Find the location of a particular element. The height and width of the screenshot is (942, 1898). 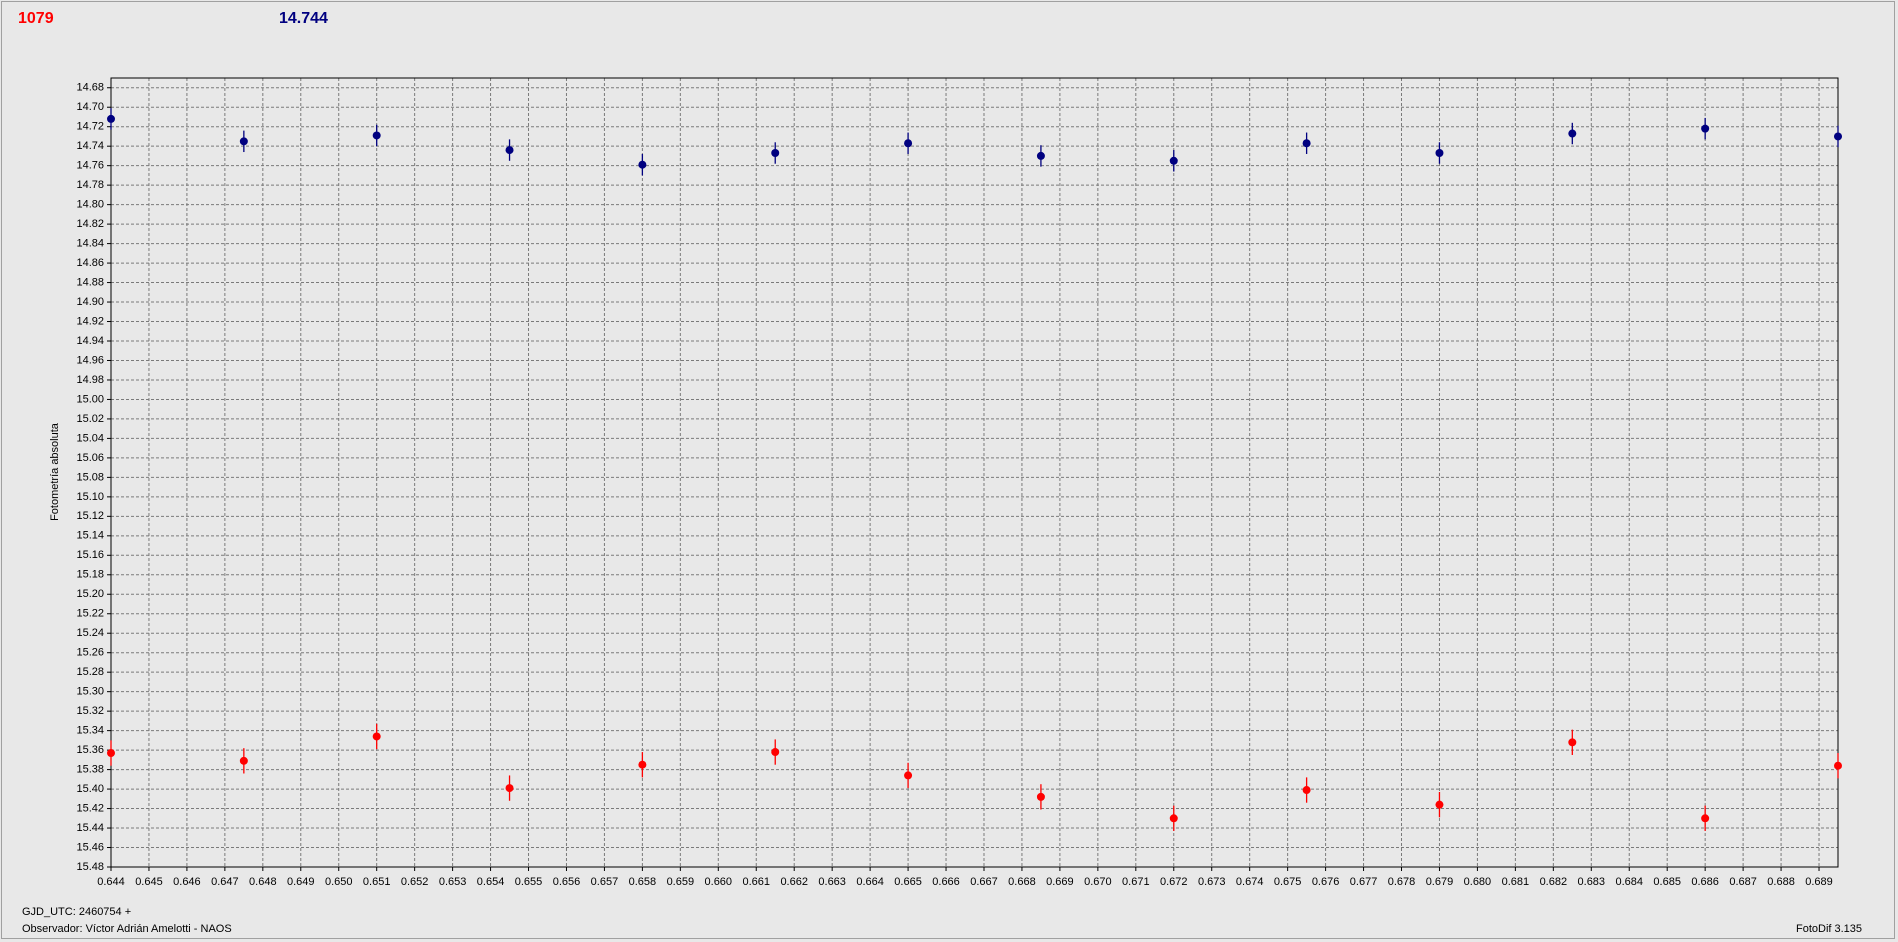

y-tick-label: 15.06 is located at coordinates (90, 458).